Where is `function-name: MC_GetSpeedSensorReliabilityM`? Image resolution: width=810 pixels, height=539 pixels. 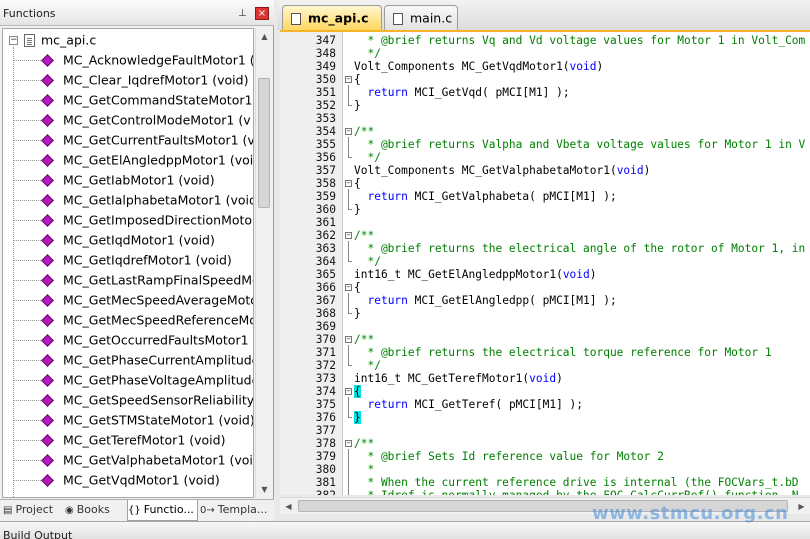 function-name: MC_GetSpeedSensorReliabilityM is located at coordinates (158, 400).